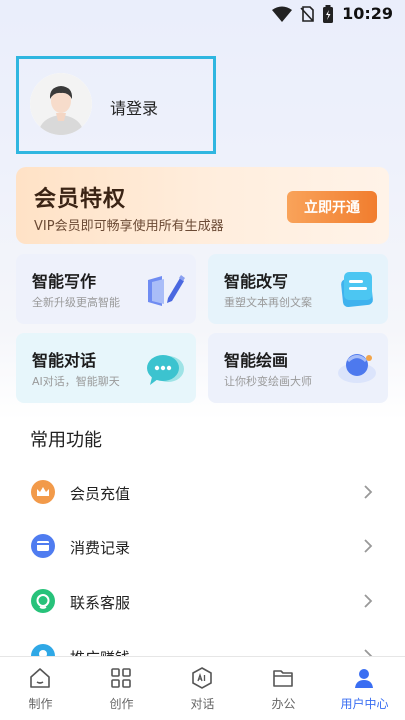 This screenshot has height=720, width=405. I want to click on chat-bubble-icon, so click(165, 370).